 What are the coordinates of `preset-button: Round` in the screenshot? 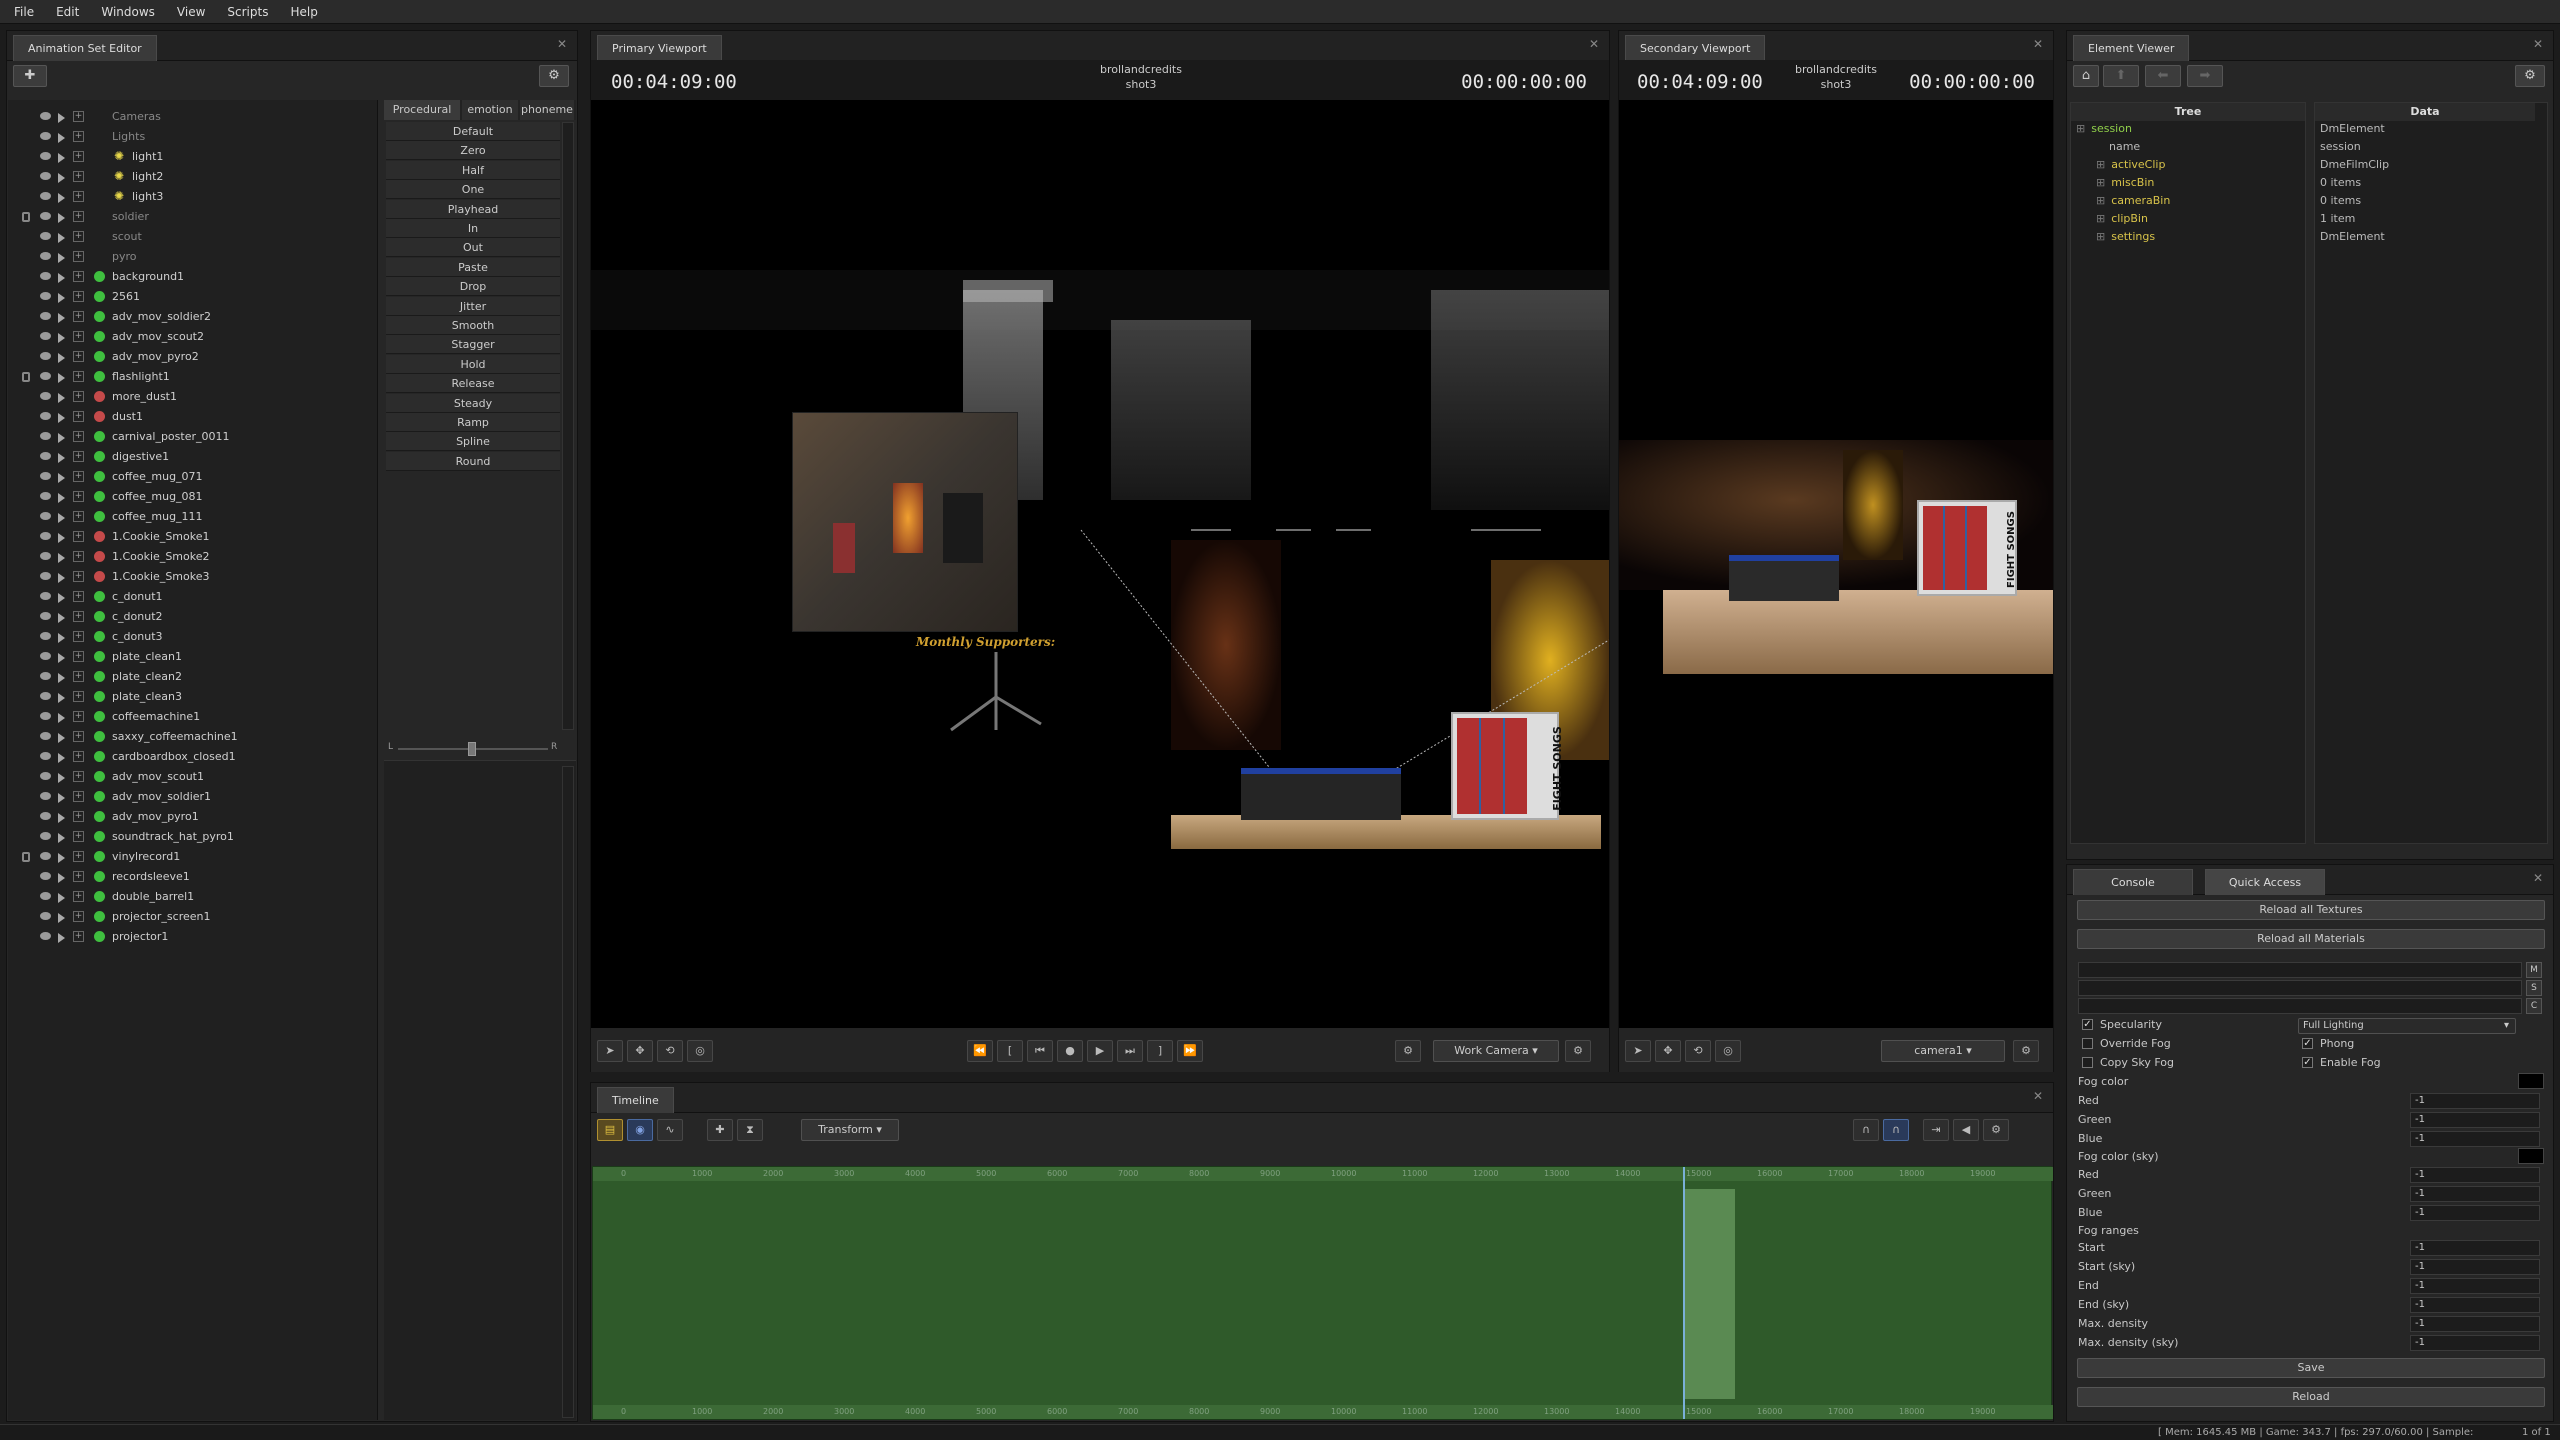 It's located at (473, 461).